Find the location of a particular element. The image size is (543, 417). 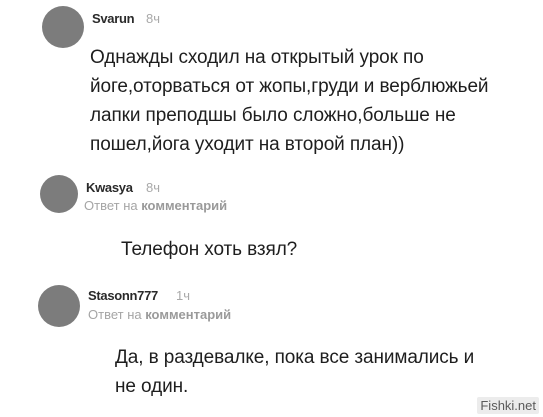

comment-text: Телефон хоть взял? is located at coordinates (209, 249).